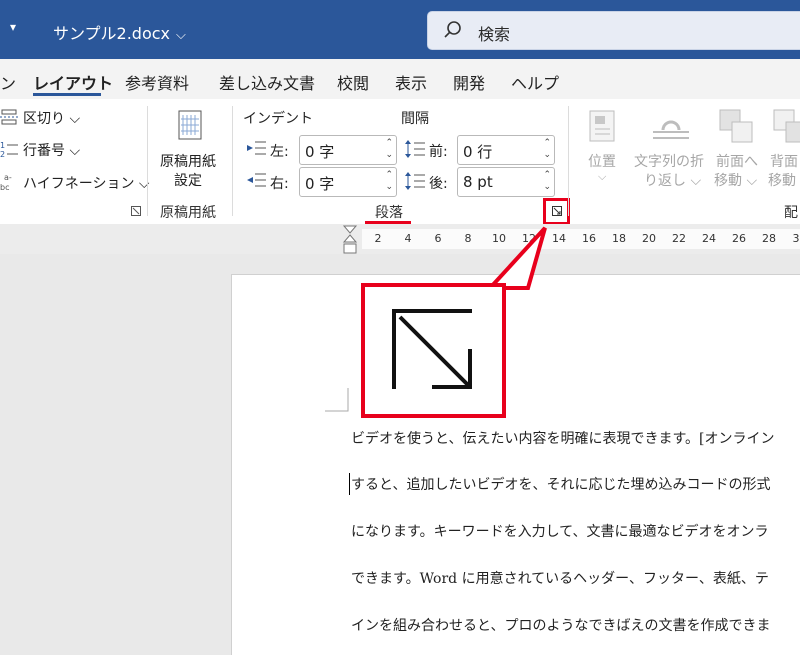 The image size is (800, 655). Describe the element at coordinates (188, 180) in the screenshot. I see `manuscript-settings-line2: 設定` at that location.